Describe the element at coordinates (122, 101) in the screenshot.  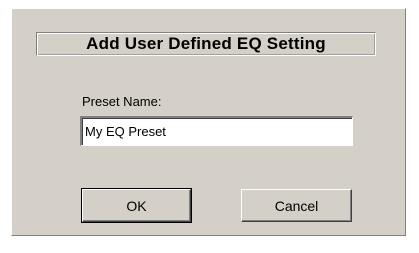
I see `preset-name-label: Preset Name:` at that location.